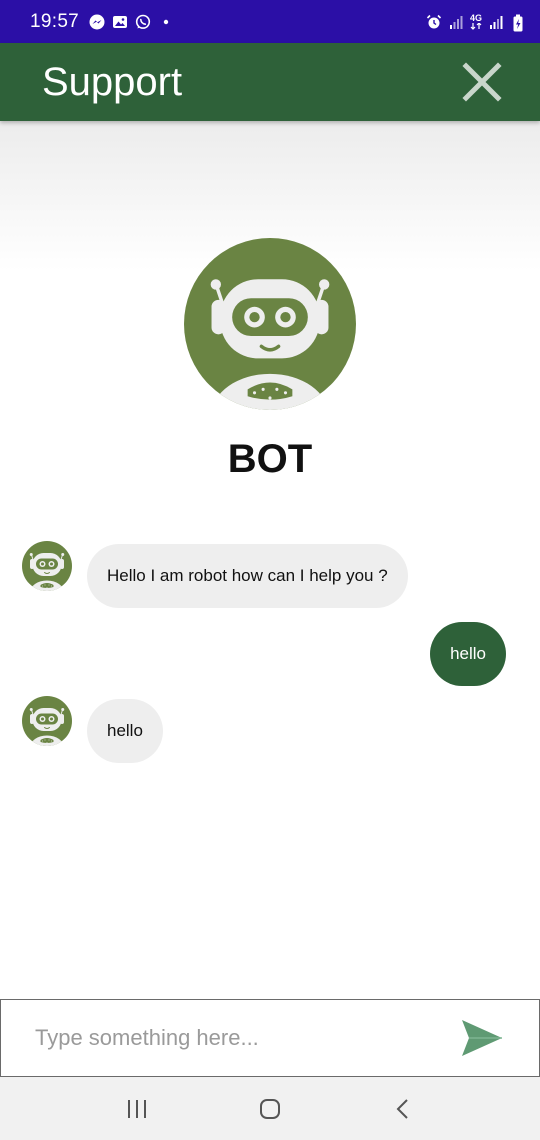 The height and width of the screenshot is (1140, 540). What do you see at coordinates (270, 21) in the screenshot?
I see `status-bar: 19:57 4G` at bounding box center [270, 21].